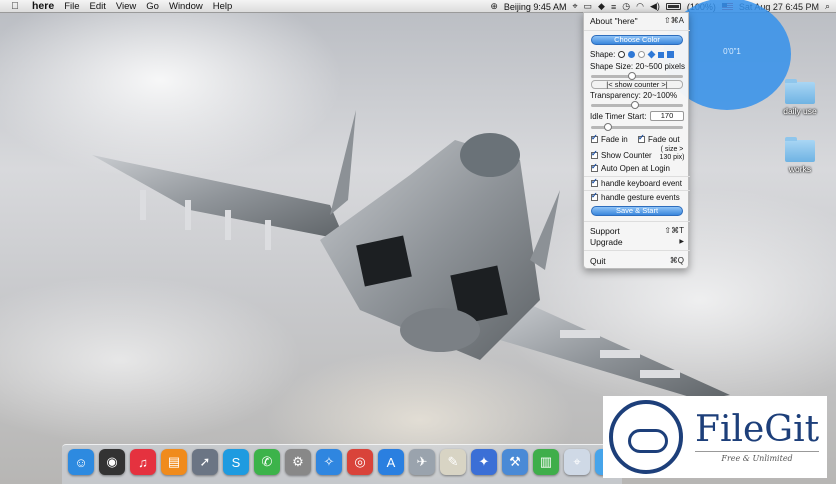 Image resolution: width=836 pixels, height=484 pixels. I want to click on folder-label: works, so click(800, 169).